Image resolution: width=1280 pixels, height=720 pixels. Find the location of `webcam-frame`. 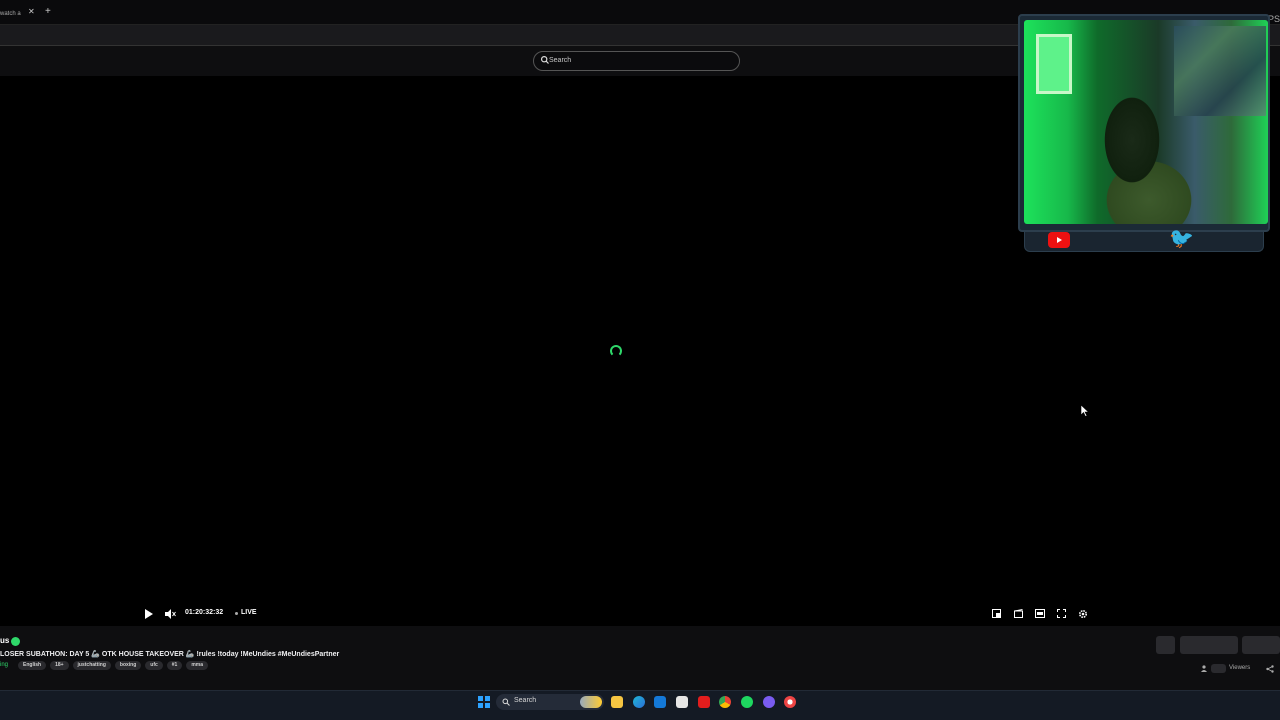

webcam-frame is located at coordinates (1144, 123).